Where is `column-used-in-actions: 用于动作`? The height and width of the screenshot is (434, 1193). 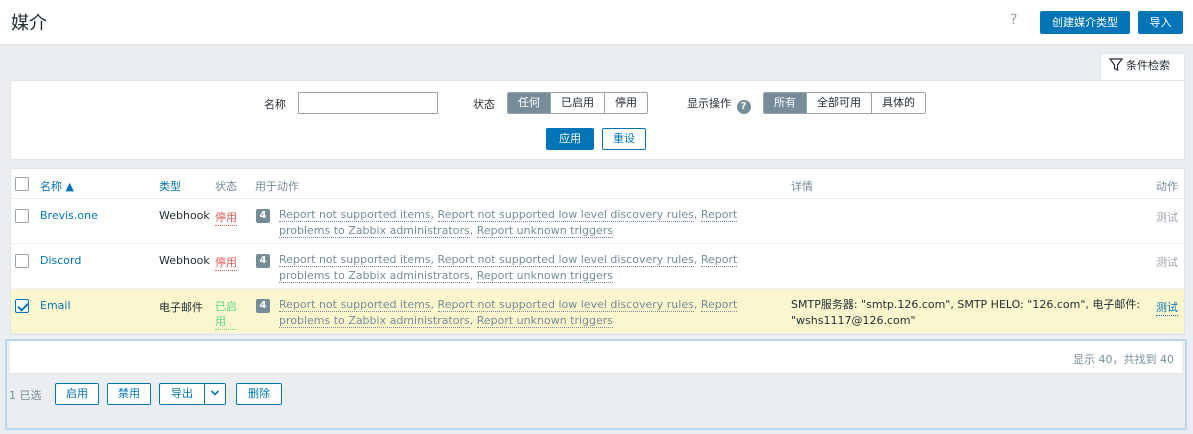 column-used-in-actions: 用于动作 is located at coordinates (277, 186).